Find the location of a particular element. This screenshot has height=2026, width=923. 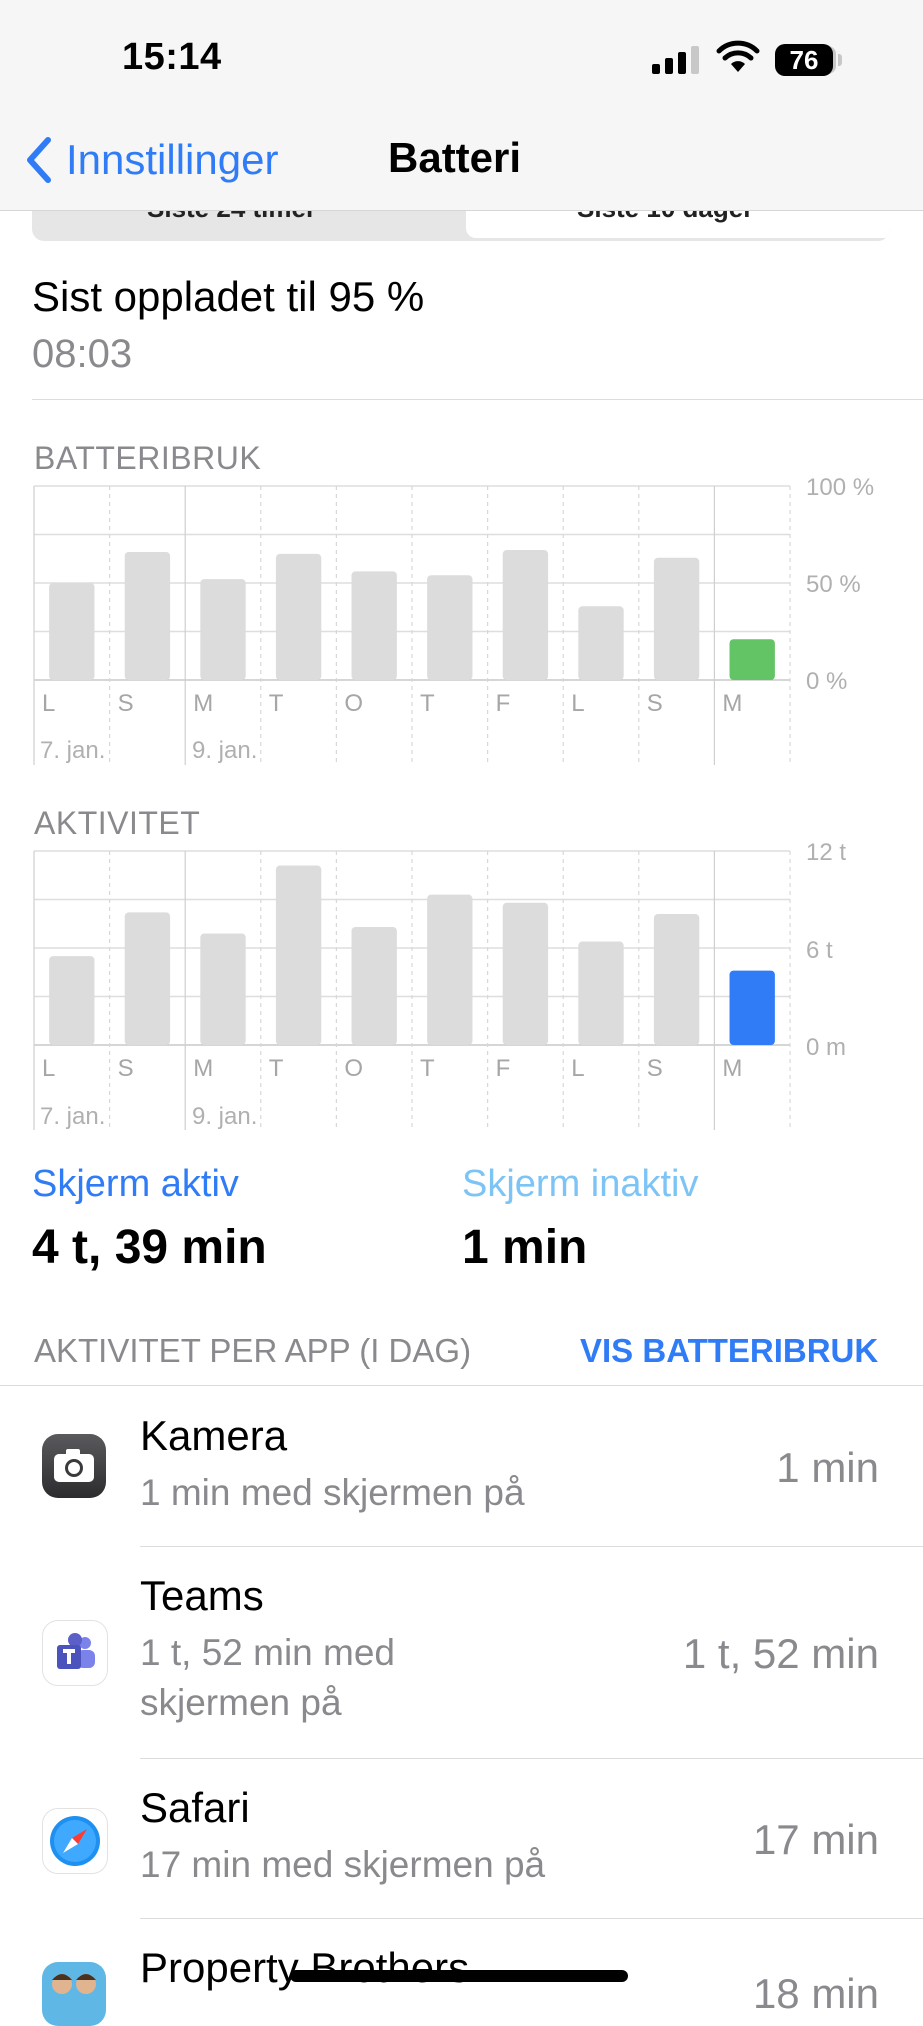

activity-y-tick: 0 m is located at coordinates (826, 1047).